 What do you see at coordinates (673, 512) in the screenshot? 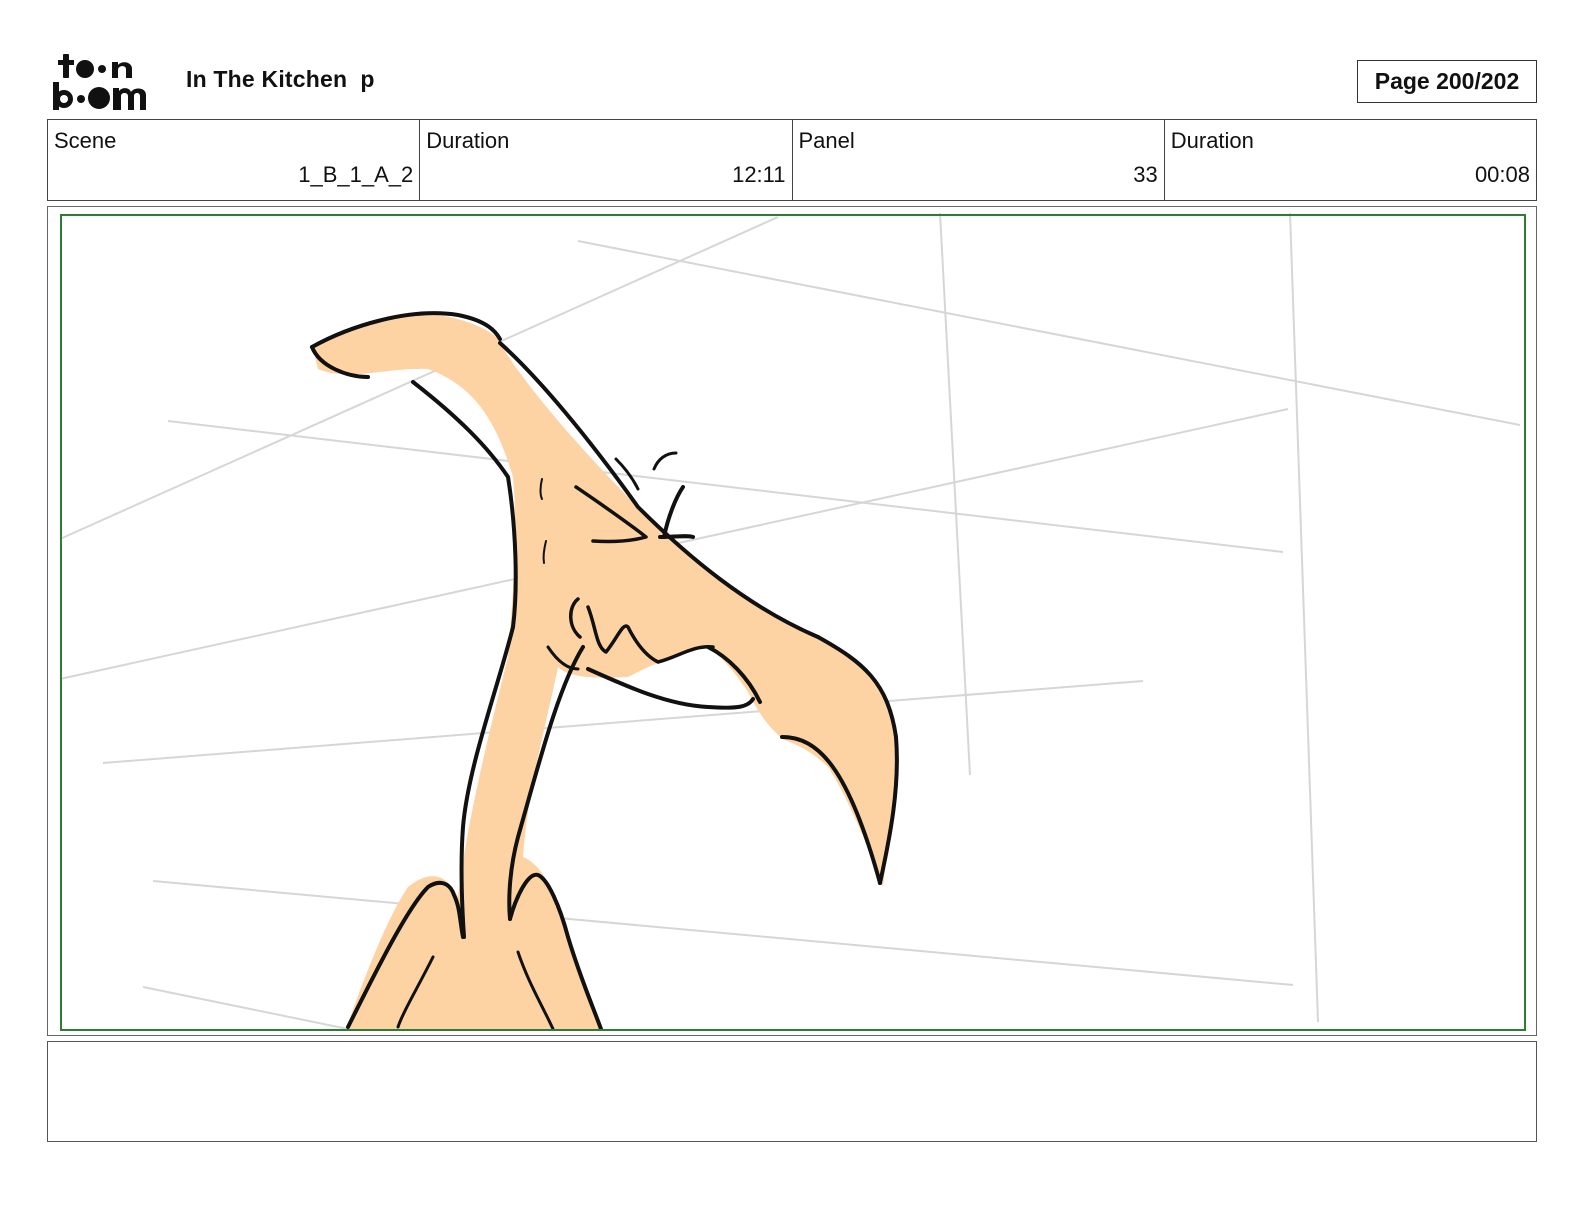
I see `eyebrow-flick` at bounding box center [673, 512].